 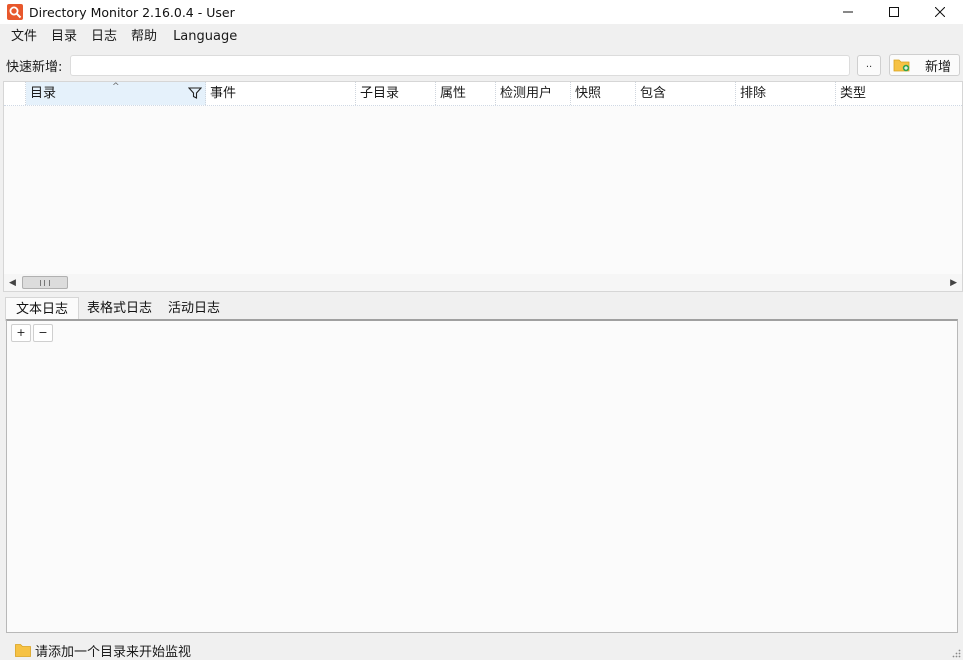 I want to click on quick-add-input, so click(x=460, y=65).